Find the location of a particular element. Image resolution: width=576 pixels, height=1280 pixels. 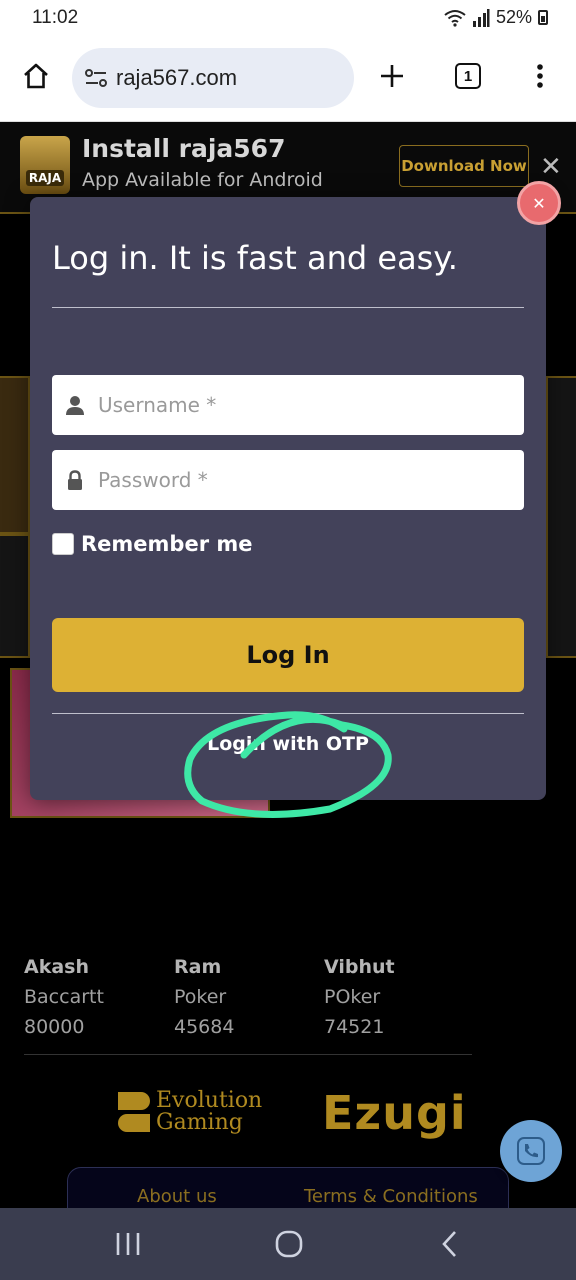

more-menu-icon is located at coordinates (540, 76).